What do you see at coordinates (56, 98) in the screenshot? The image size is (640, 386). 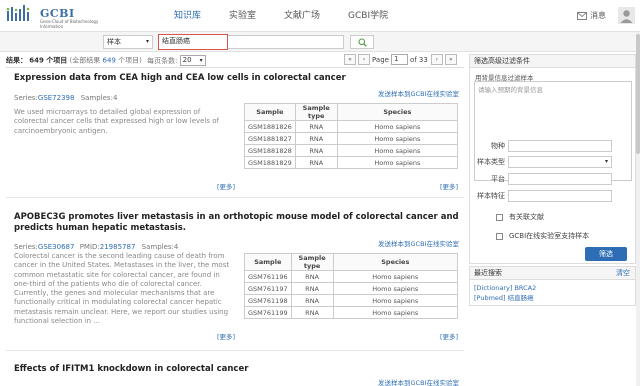 I see `series-id-link: GSE72398` at bounding box center [56, 98].